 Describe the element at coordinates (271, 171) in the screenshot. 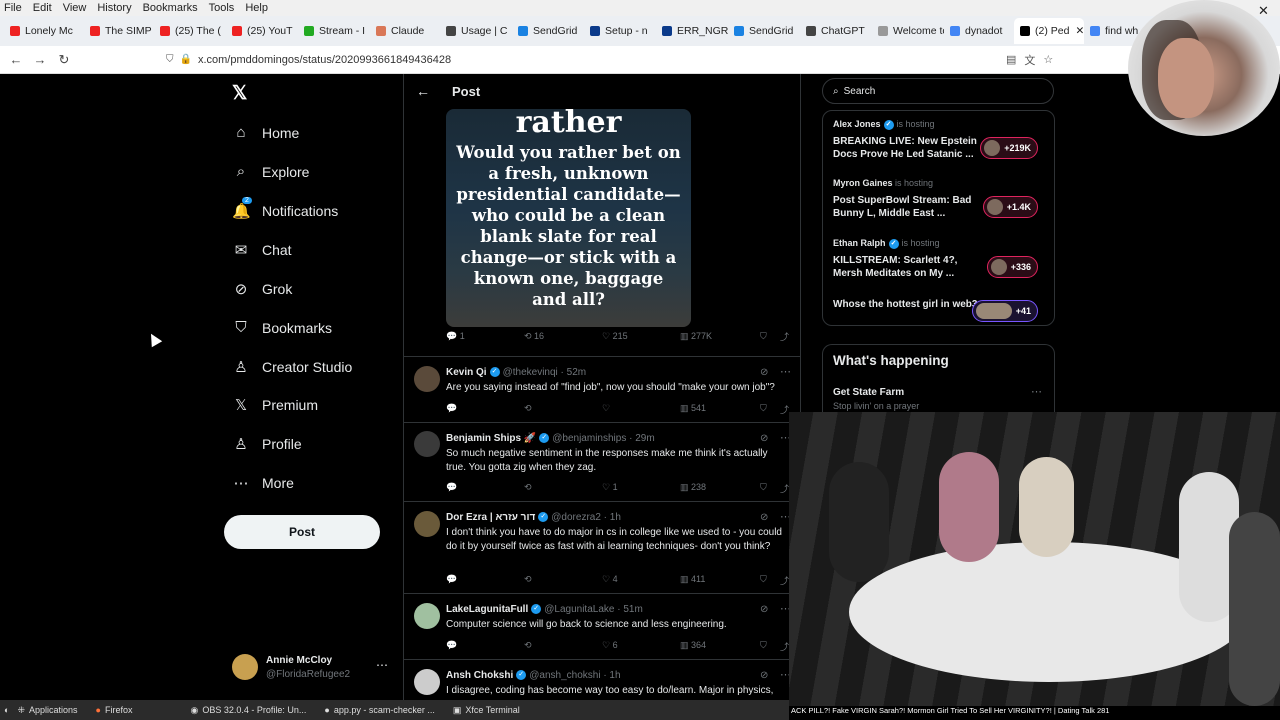

I see `nav-explore: ⌕ Explore` at that location.